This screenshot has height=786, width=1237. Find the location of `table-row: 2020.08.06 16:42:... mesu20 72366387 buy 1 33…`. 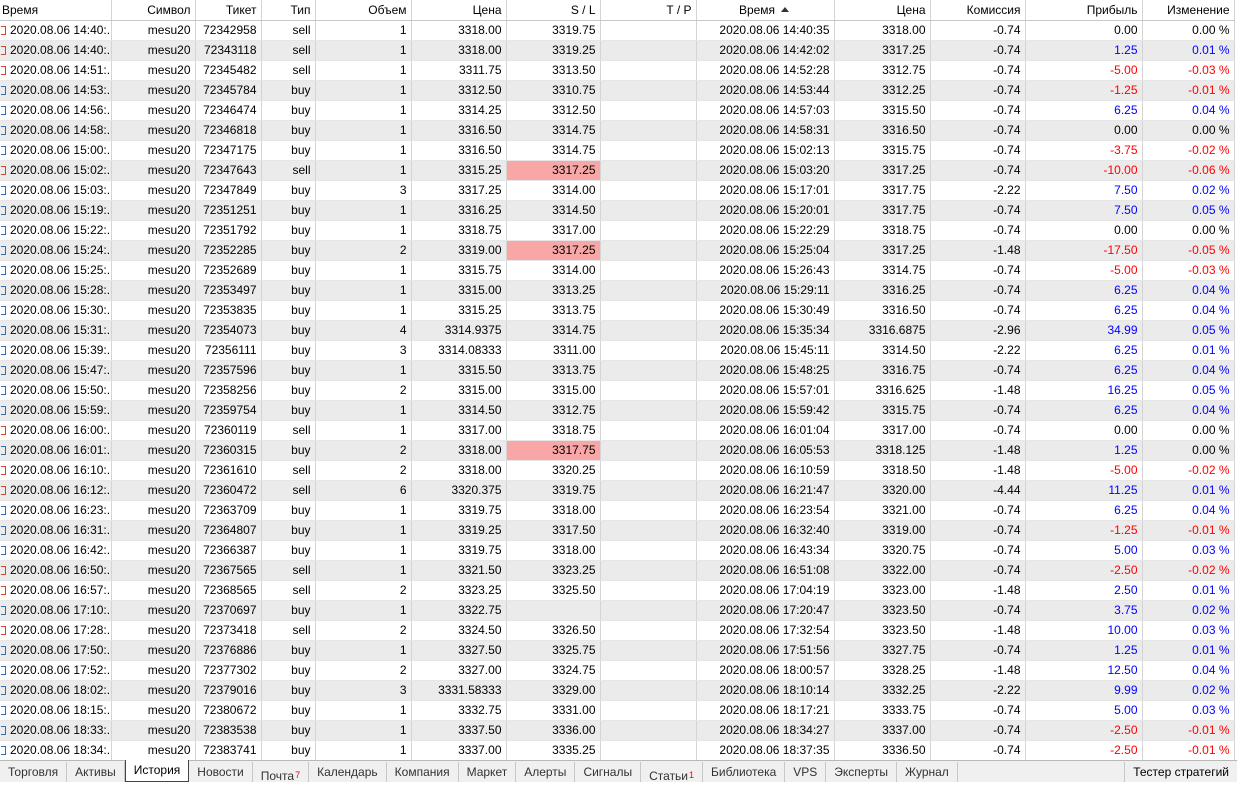

table-row: 2020.08.06 16:42:... mesu20 72366387 buy 1 33… is located at coordinates (617, 550).